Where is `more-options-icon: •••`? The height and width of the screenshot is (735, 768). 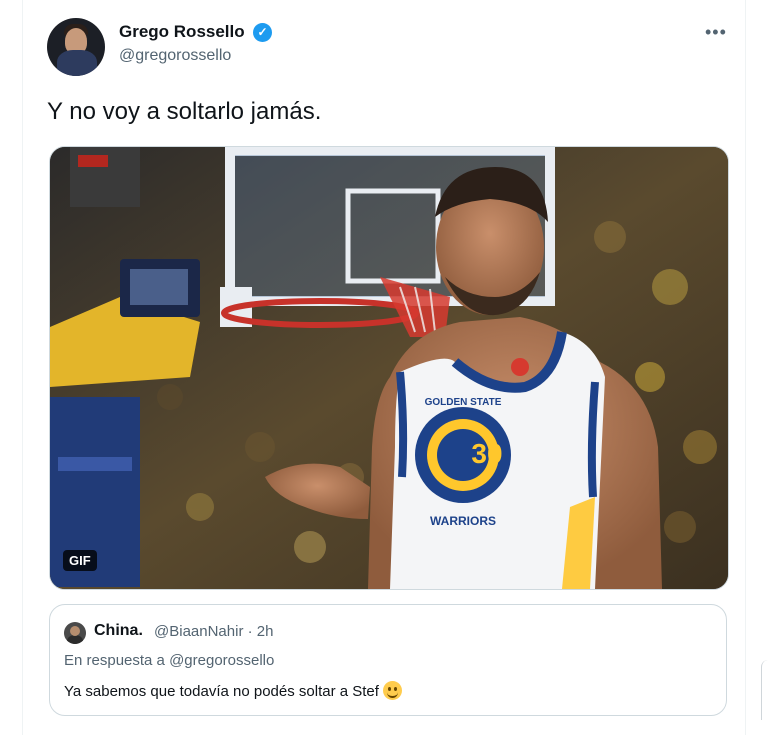
more-options-icon: ••• is located at coordinates (716, 32).